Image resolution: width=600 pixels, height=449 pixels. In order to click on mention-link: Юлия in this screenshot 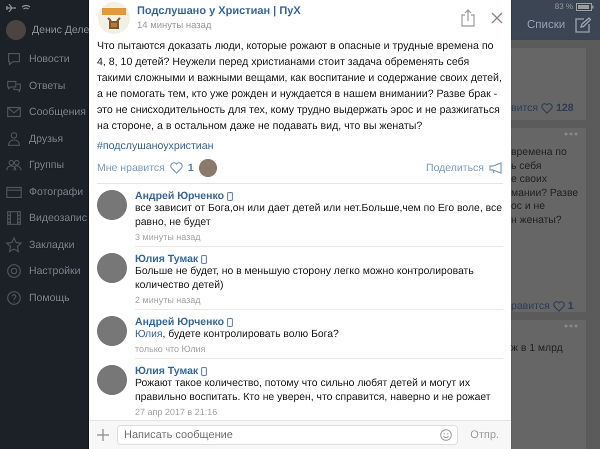, I will do `click(149, 334)`.